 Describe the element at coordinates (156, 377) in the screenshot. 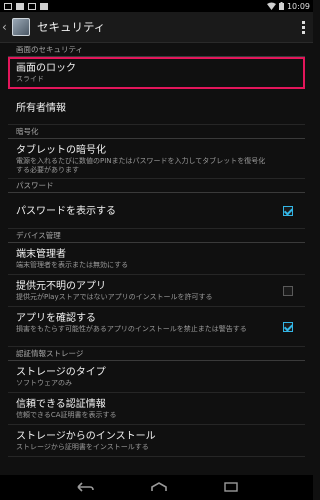

I see `storage-type-item: ストレージのタイプ ソフトウェアのみ` at that location.